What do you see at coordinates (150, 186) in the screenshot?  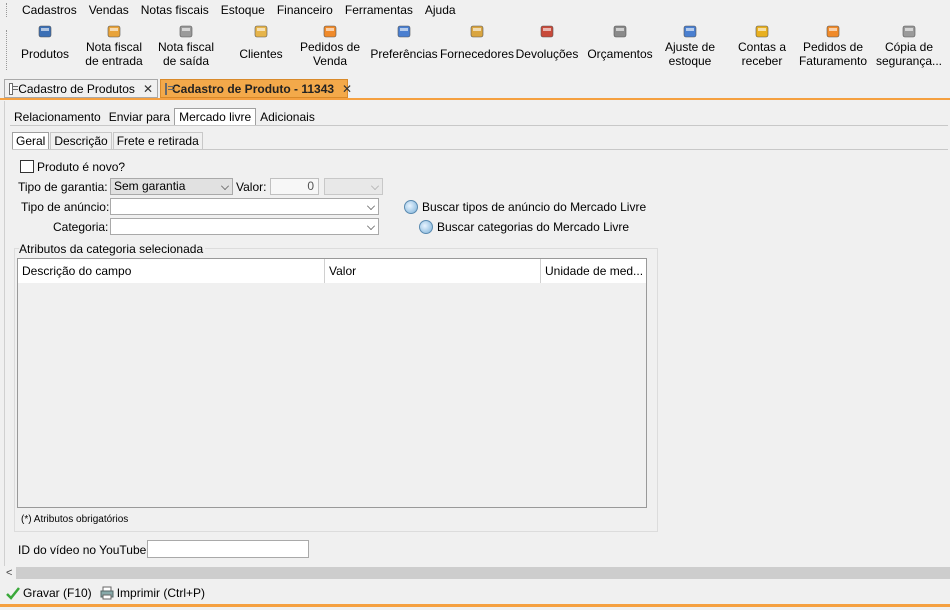 I see `garantia-value: Sem garantia` at bounding box center [150, 186].